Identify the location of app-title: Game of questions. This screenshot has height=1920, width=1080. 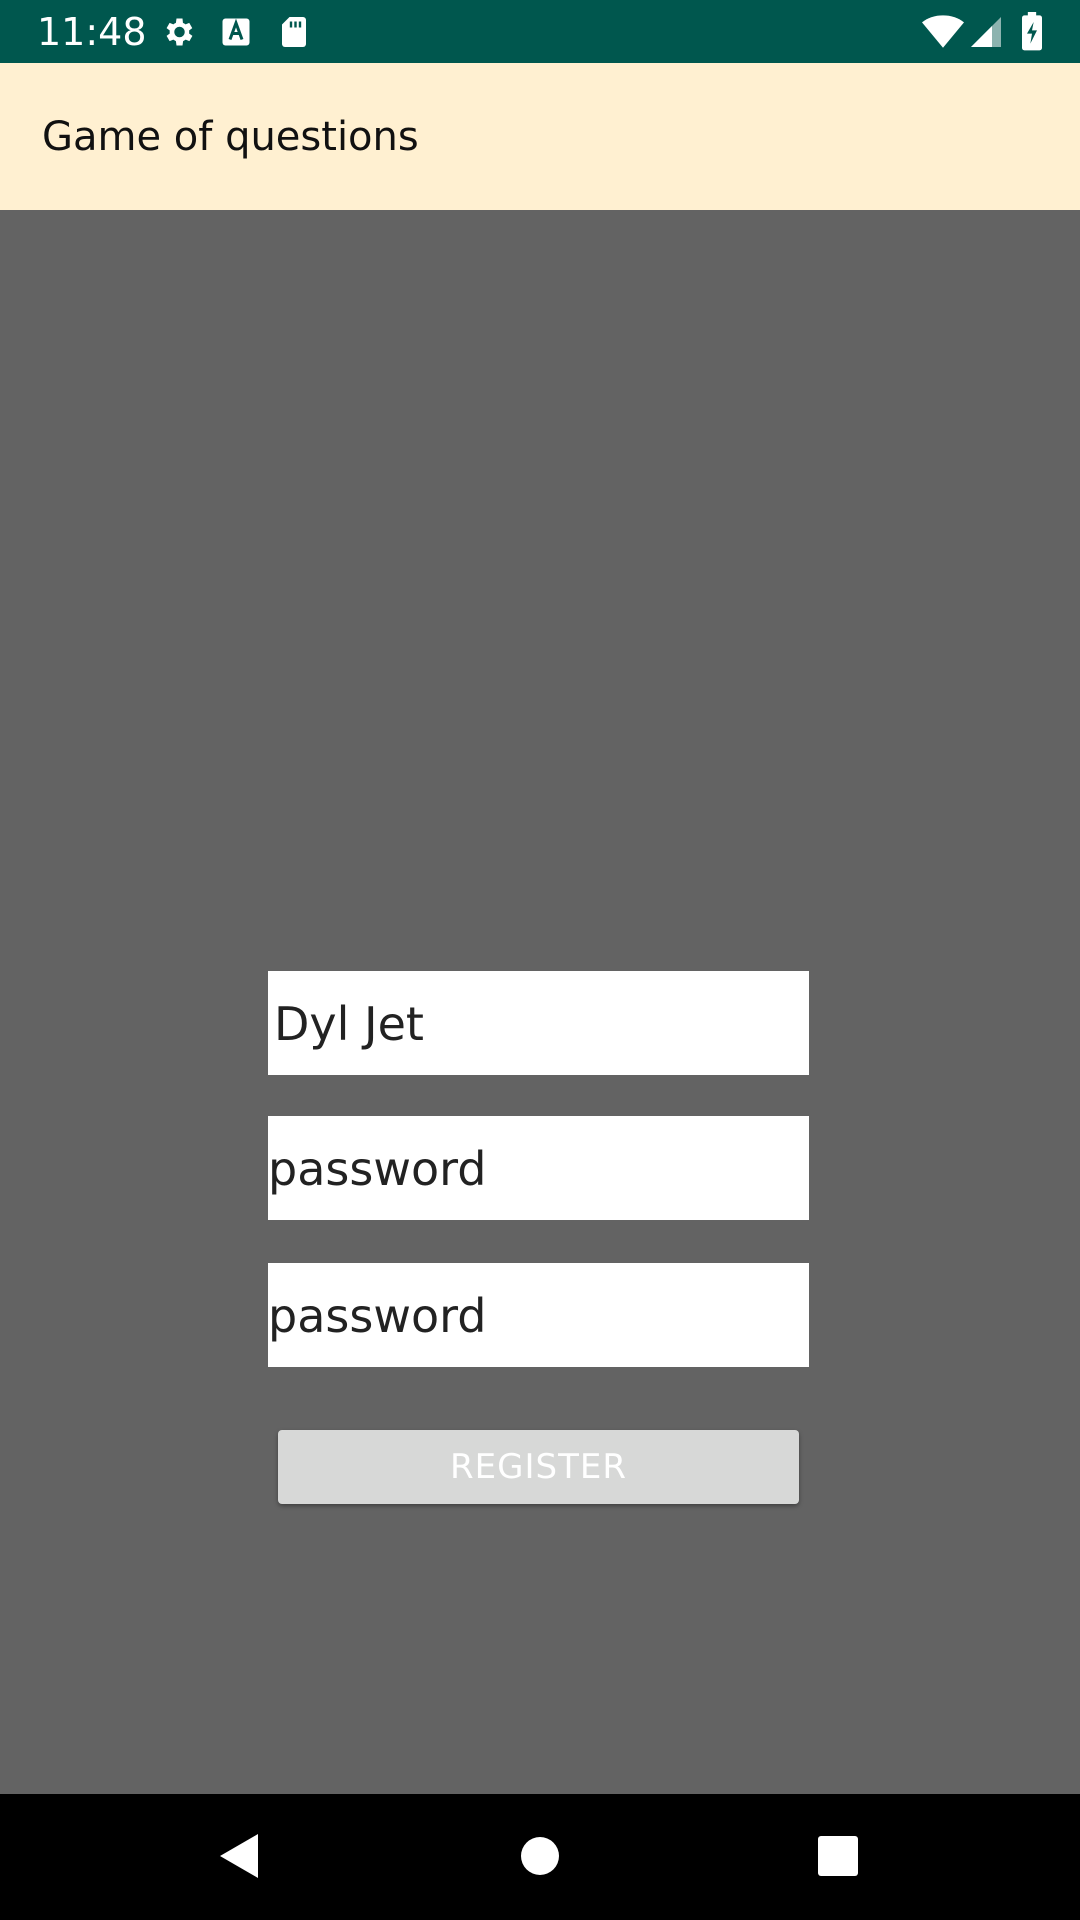
(230, 137).